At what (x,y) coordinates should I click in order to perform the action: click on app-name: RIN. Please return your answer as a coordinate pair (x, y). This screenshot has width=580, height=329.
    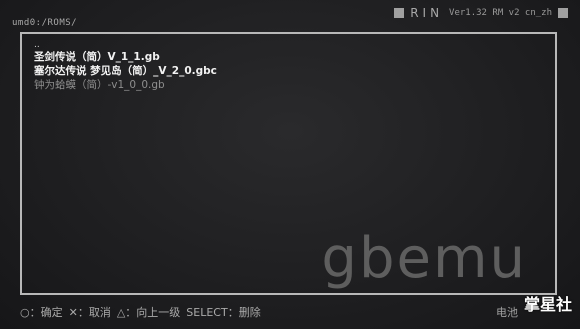
    Looking at the image, I should click on (427, 13).